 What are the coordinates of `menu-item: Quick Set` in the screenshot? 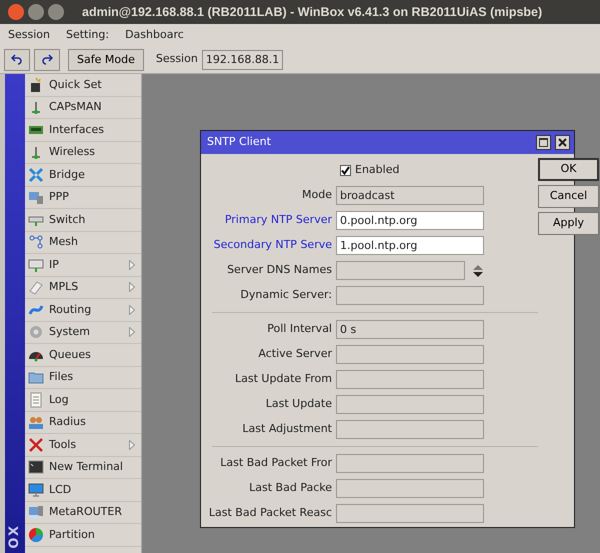 It's located at (83, 85).